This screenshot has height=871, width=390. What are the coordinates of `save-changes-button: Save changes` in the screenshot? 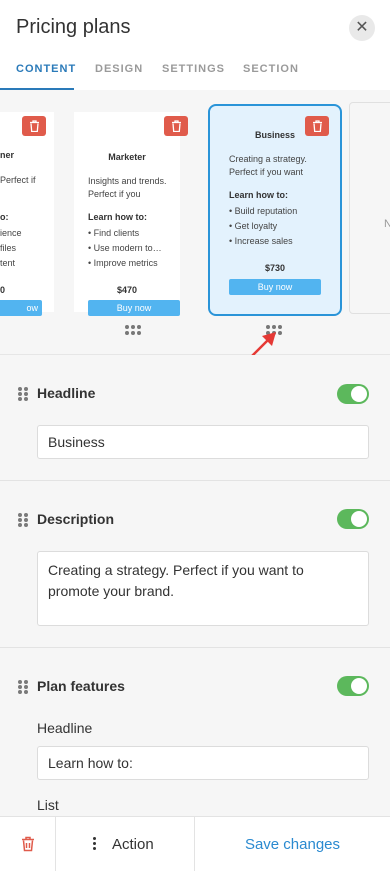 It's located at (292, 844).